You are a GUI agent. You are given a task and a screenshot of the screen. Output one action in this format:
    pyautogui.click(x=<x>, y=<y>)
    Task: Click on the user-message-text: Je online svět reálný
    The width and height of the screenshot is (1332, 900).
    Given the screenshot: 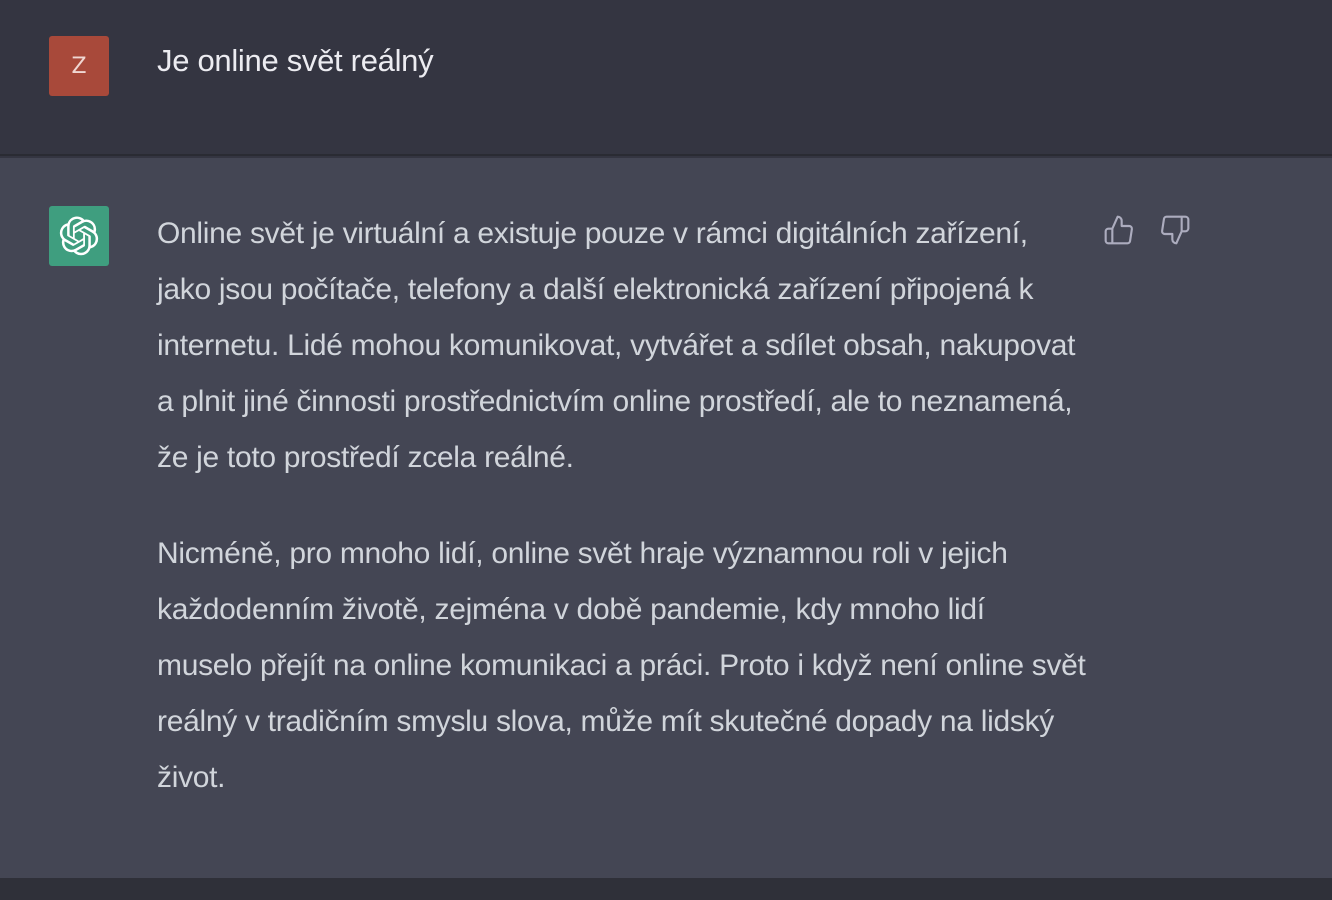 What is the action you would take?
    pyautogui.click(x=295, y=60)
    